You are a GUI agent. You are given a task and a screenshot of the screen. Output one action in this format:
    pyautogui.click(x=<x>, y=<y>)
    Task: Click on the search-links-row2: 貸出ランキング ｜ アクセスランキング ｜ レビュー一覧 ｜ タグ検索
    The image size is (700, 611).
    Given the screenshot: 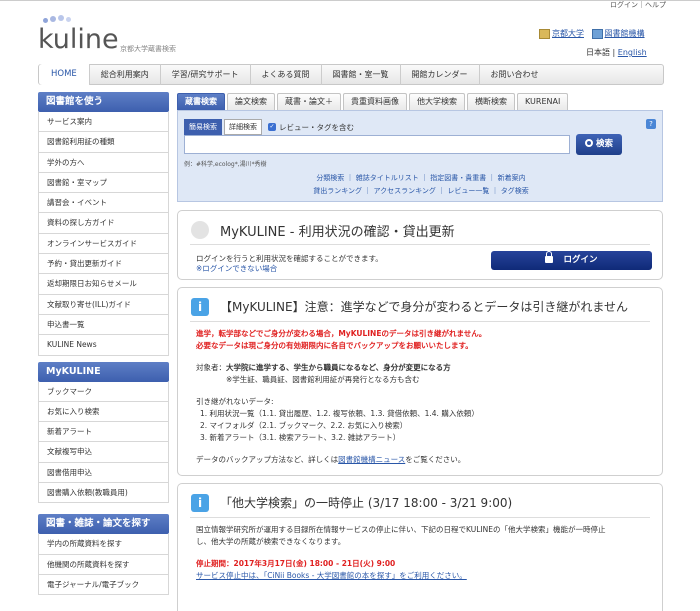 What is the action you would take?
    pyautogui.click(x=421, y=191)
    